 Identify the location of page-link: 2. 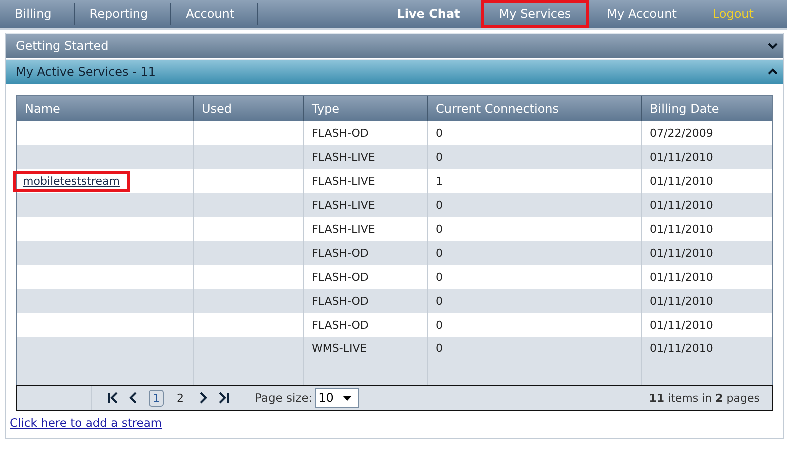
(180, 398).